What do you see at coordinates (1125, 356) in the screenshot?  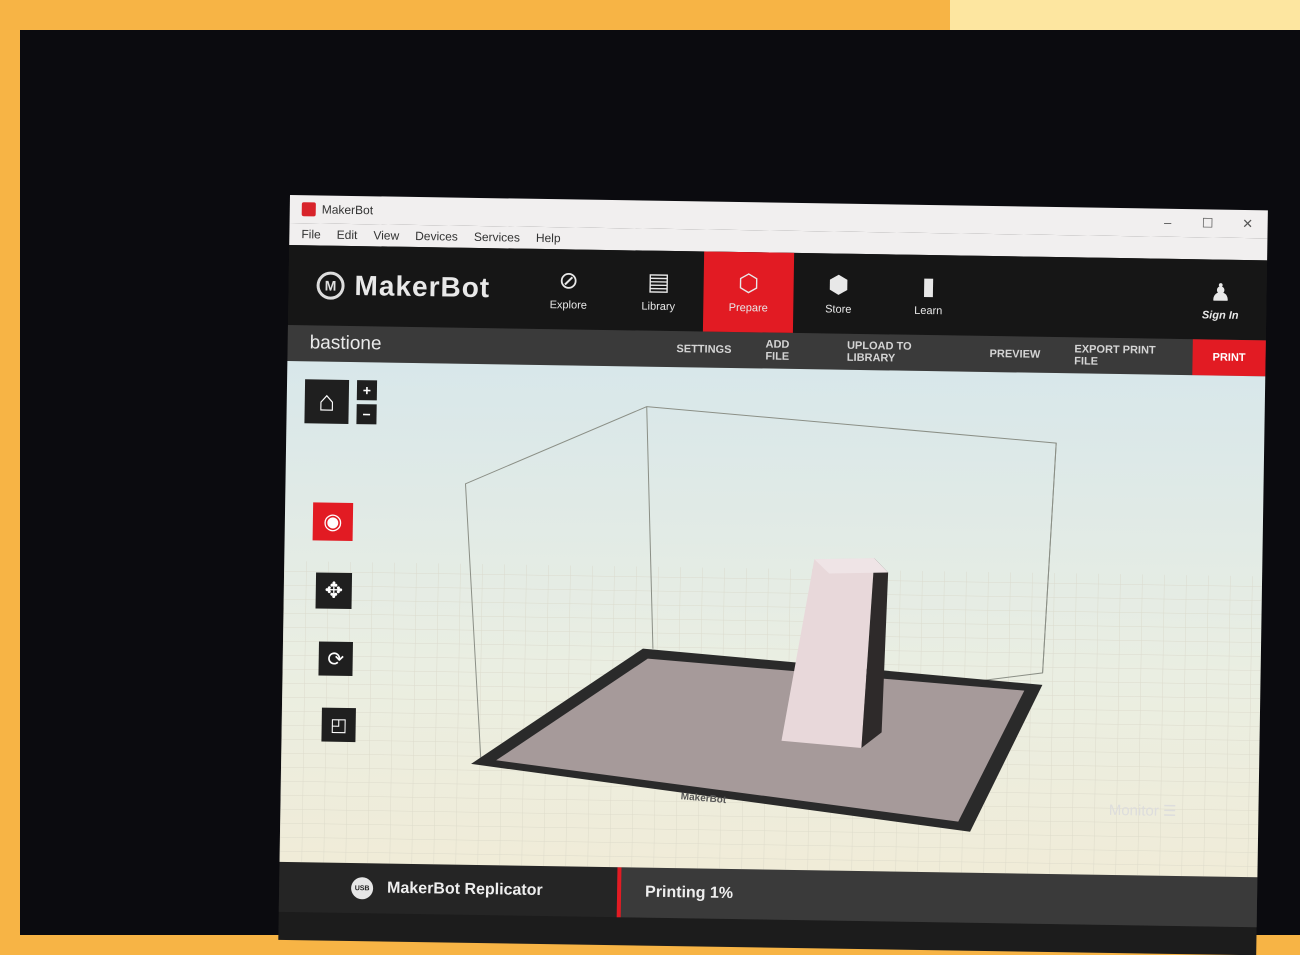 I see `export-print-file-button: EXPORT PRINT FILE` at bounding box center [1125, 356].